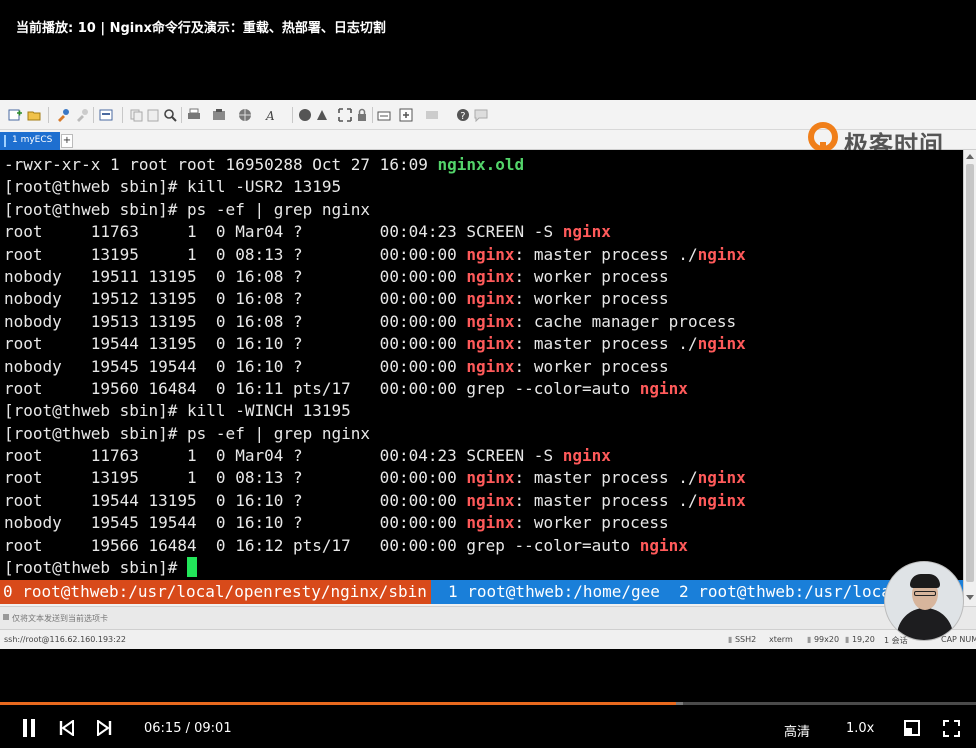 This screenshot has height=748, width=976. I want to click on menu-icon, so click(6, 617).